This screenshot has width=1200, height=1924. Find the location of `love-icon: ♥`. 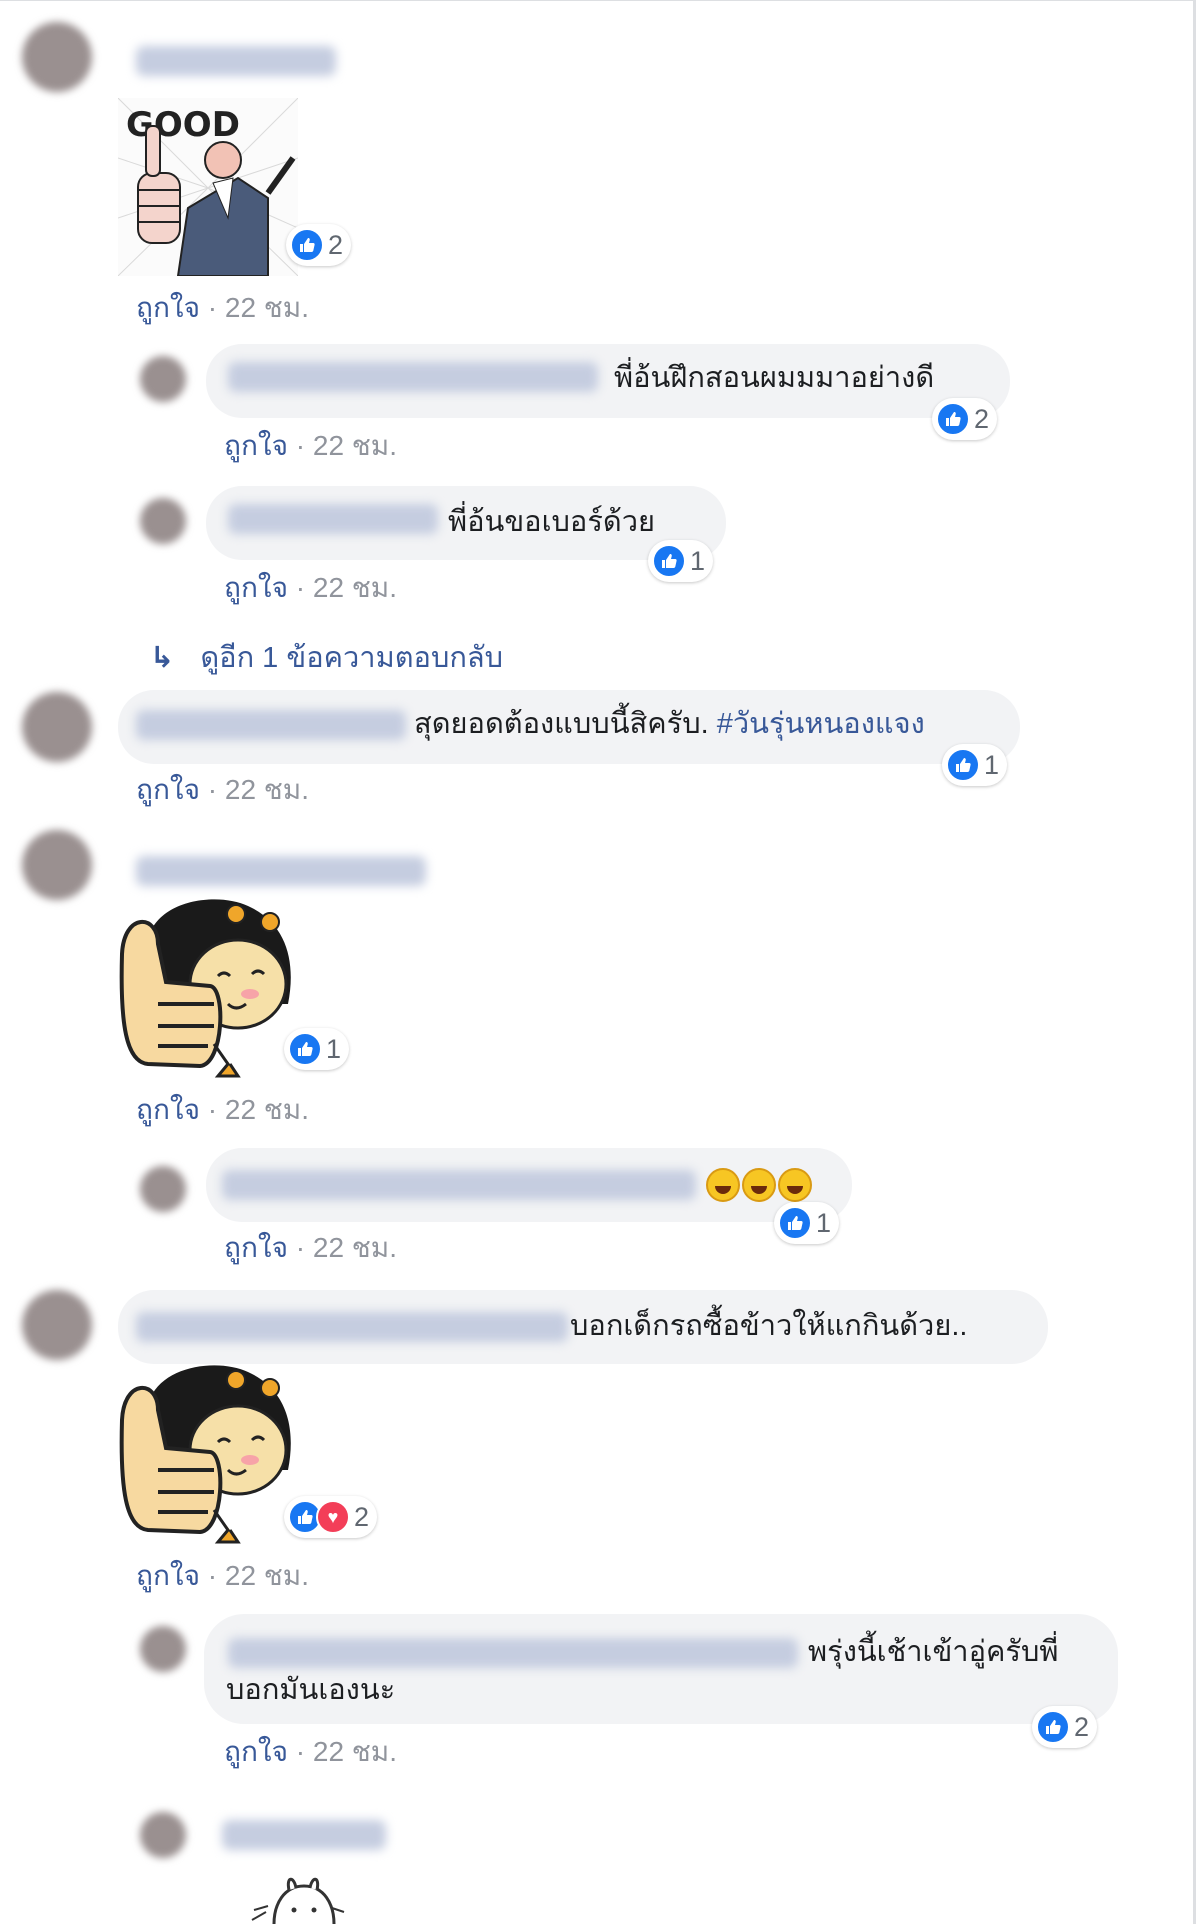

love-icon: ♥ is located at coordinates (333, 1517).